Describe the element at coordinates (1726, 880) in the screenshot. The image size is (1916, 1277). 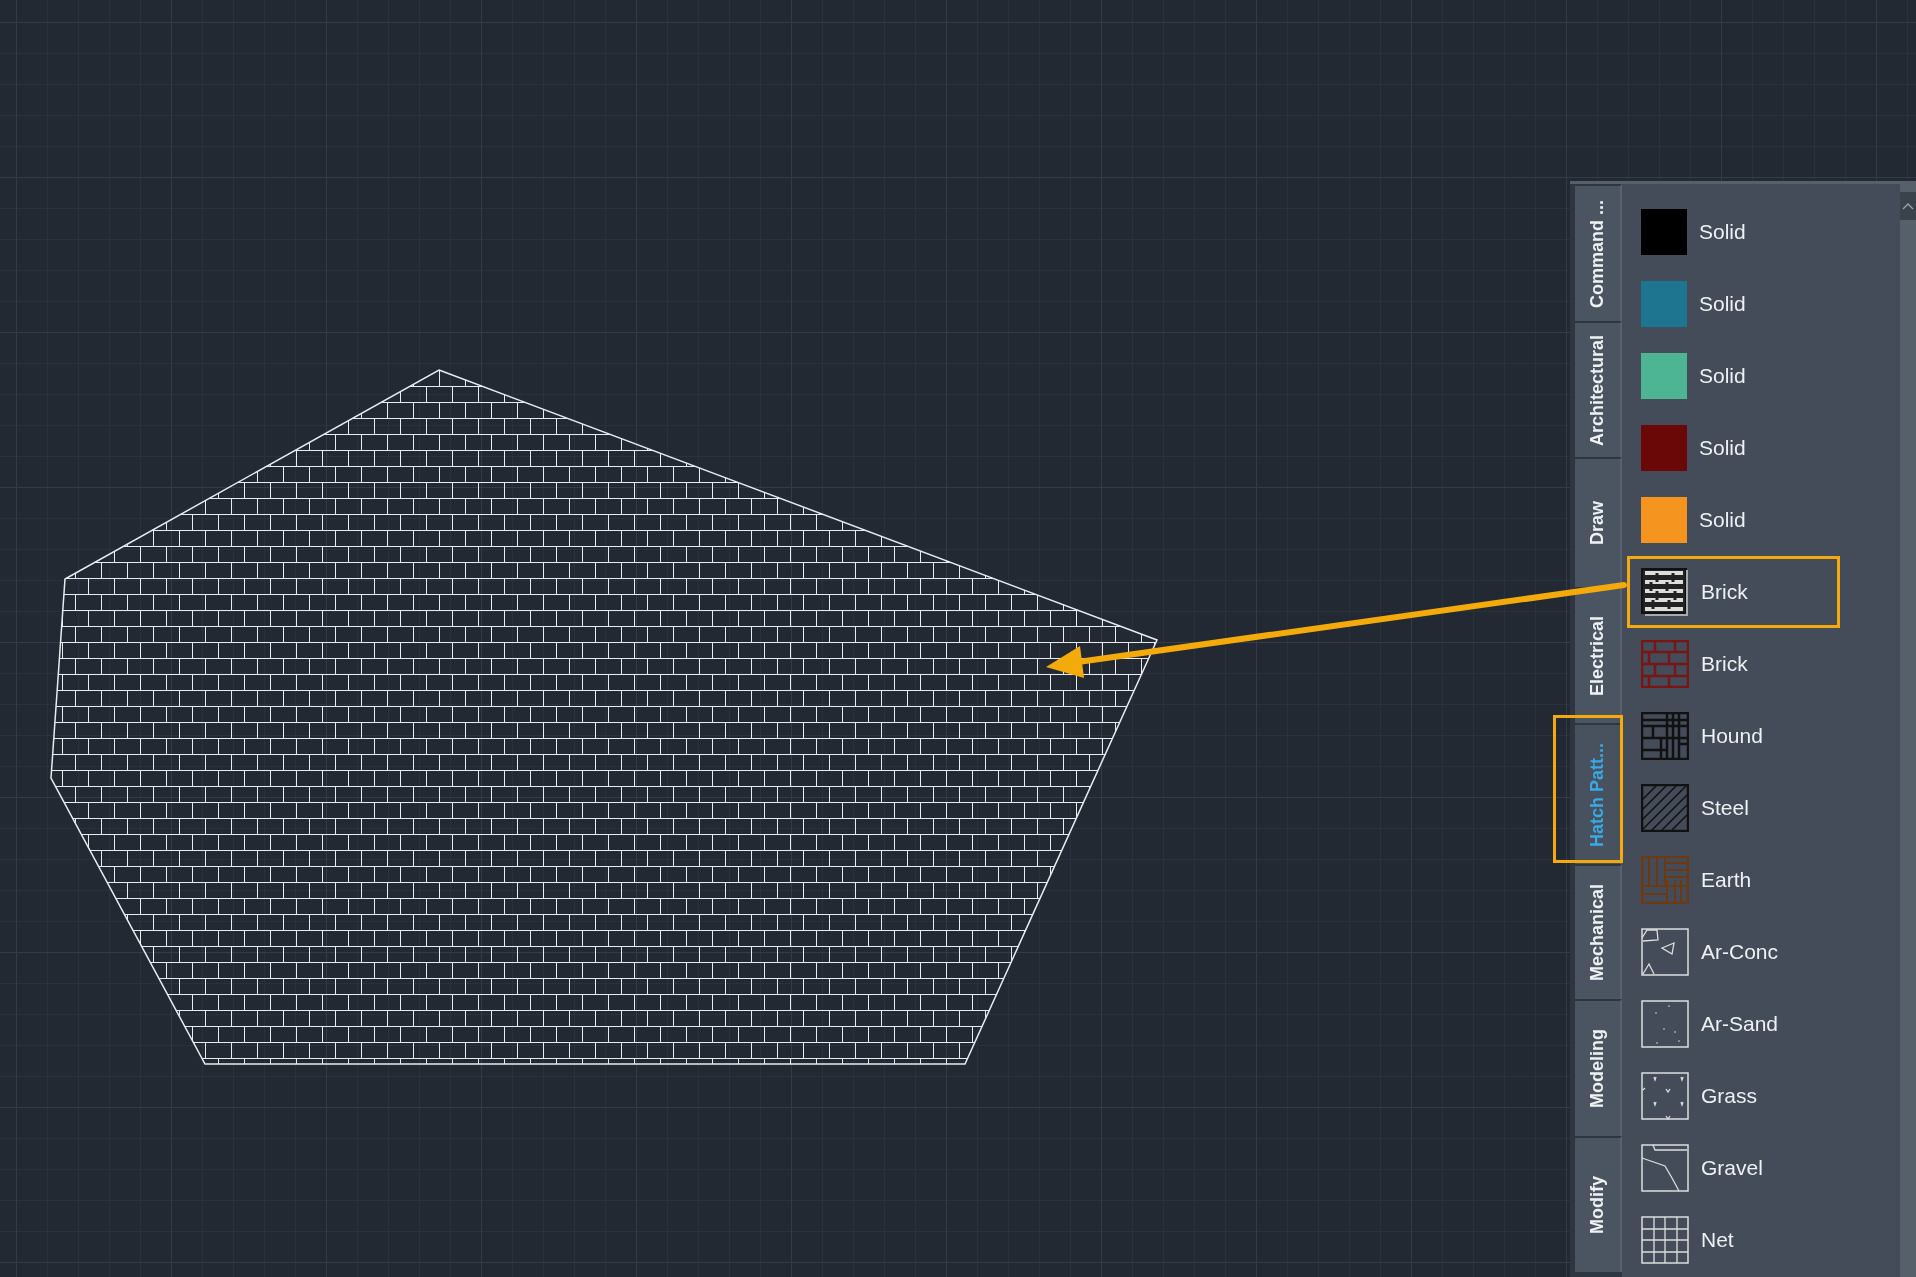
I see `pattern-label: Earth` at that location.